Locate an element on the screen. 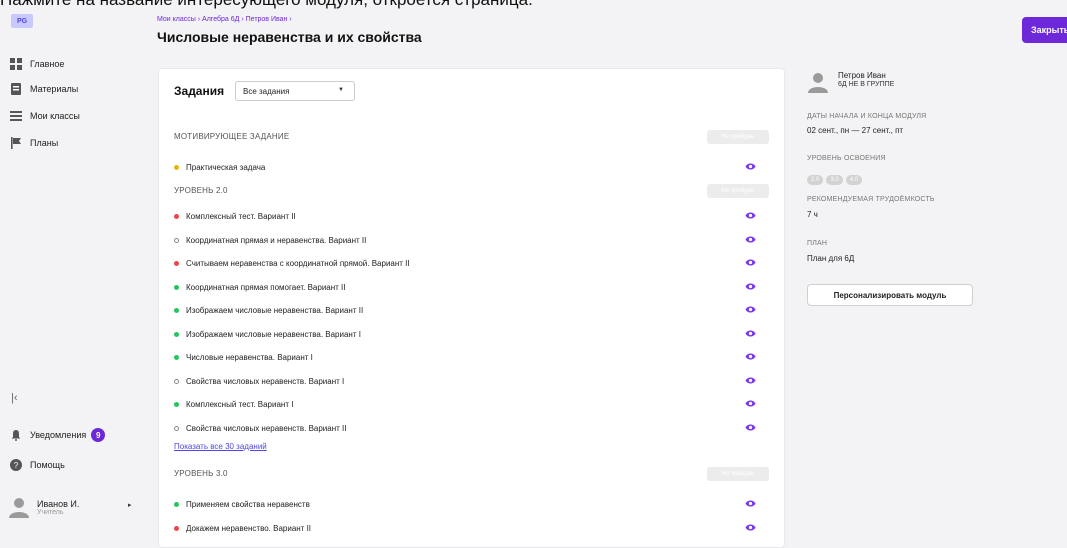  task-title: Свойства числовых неравенств. Вариант I is located at coordinates (265, 381).